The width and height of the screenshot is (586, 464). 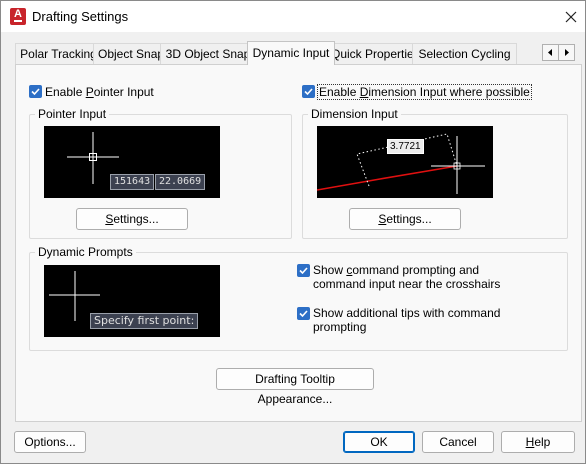 I want to click on tab-scroll-left-button, so click(x=550, y=52).